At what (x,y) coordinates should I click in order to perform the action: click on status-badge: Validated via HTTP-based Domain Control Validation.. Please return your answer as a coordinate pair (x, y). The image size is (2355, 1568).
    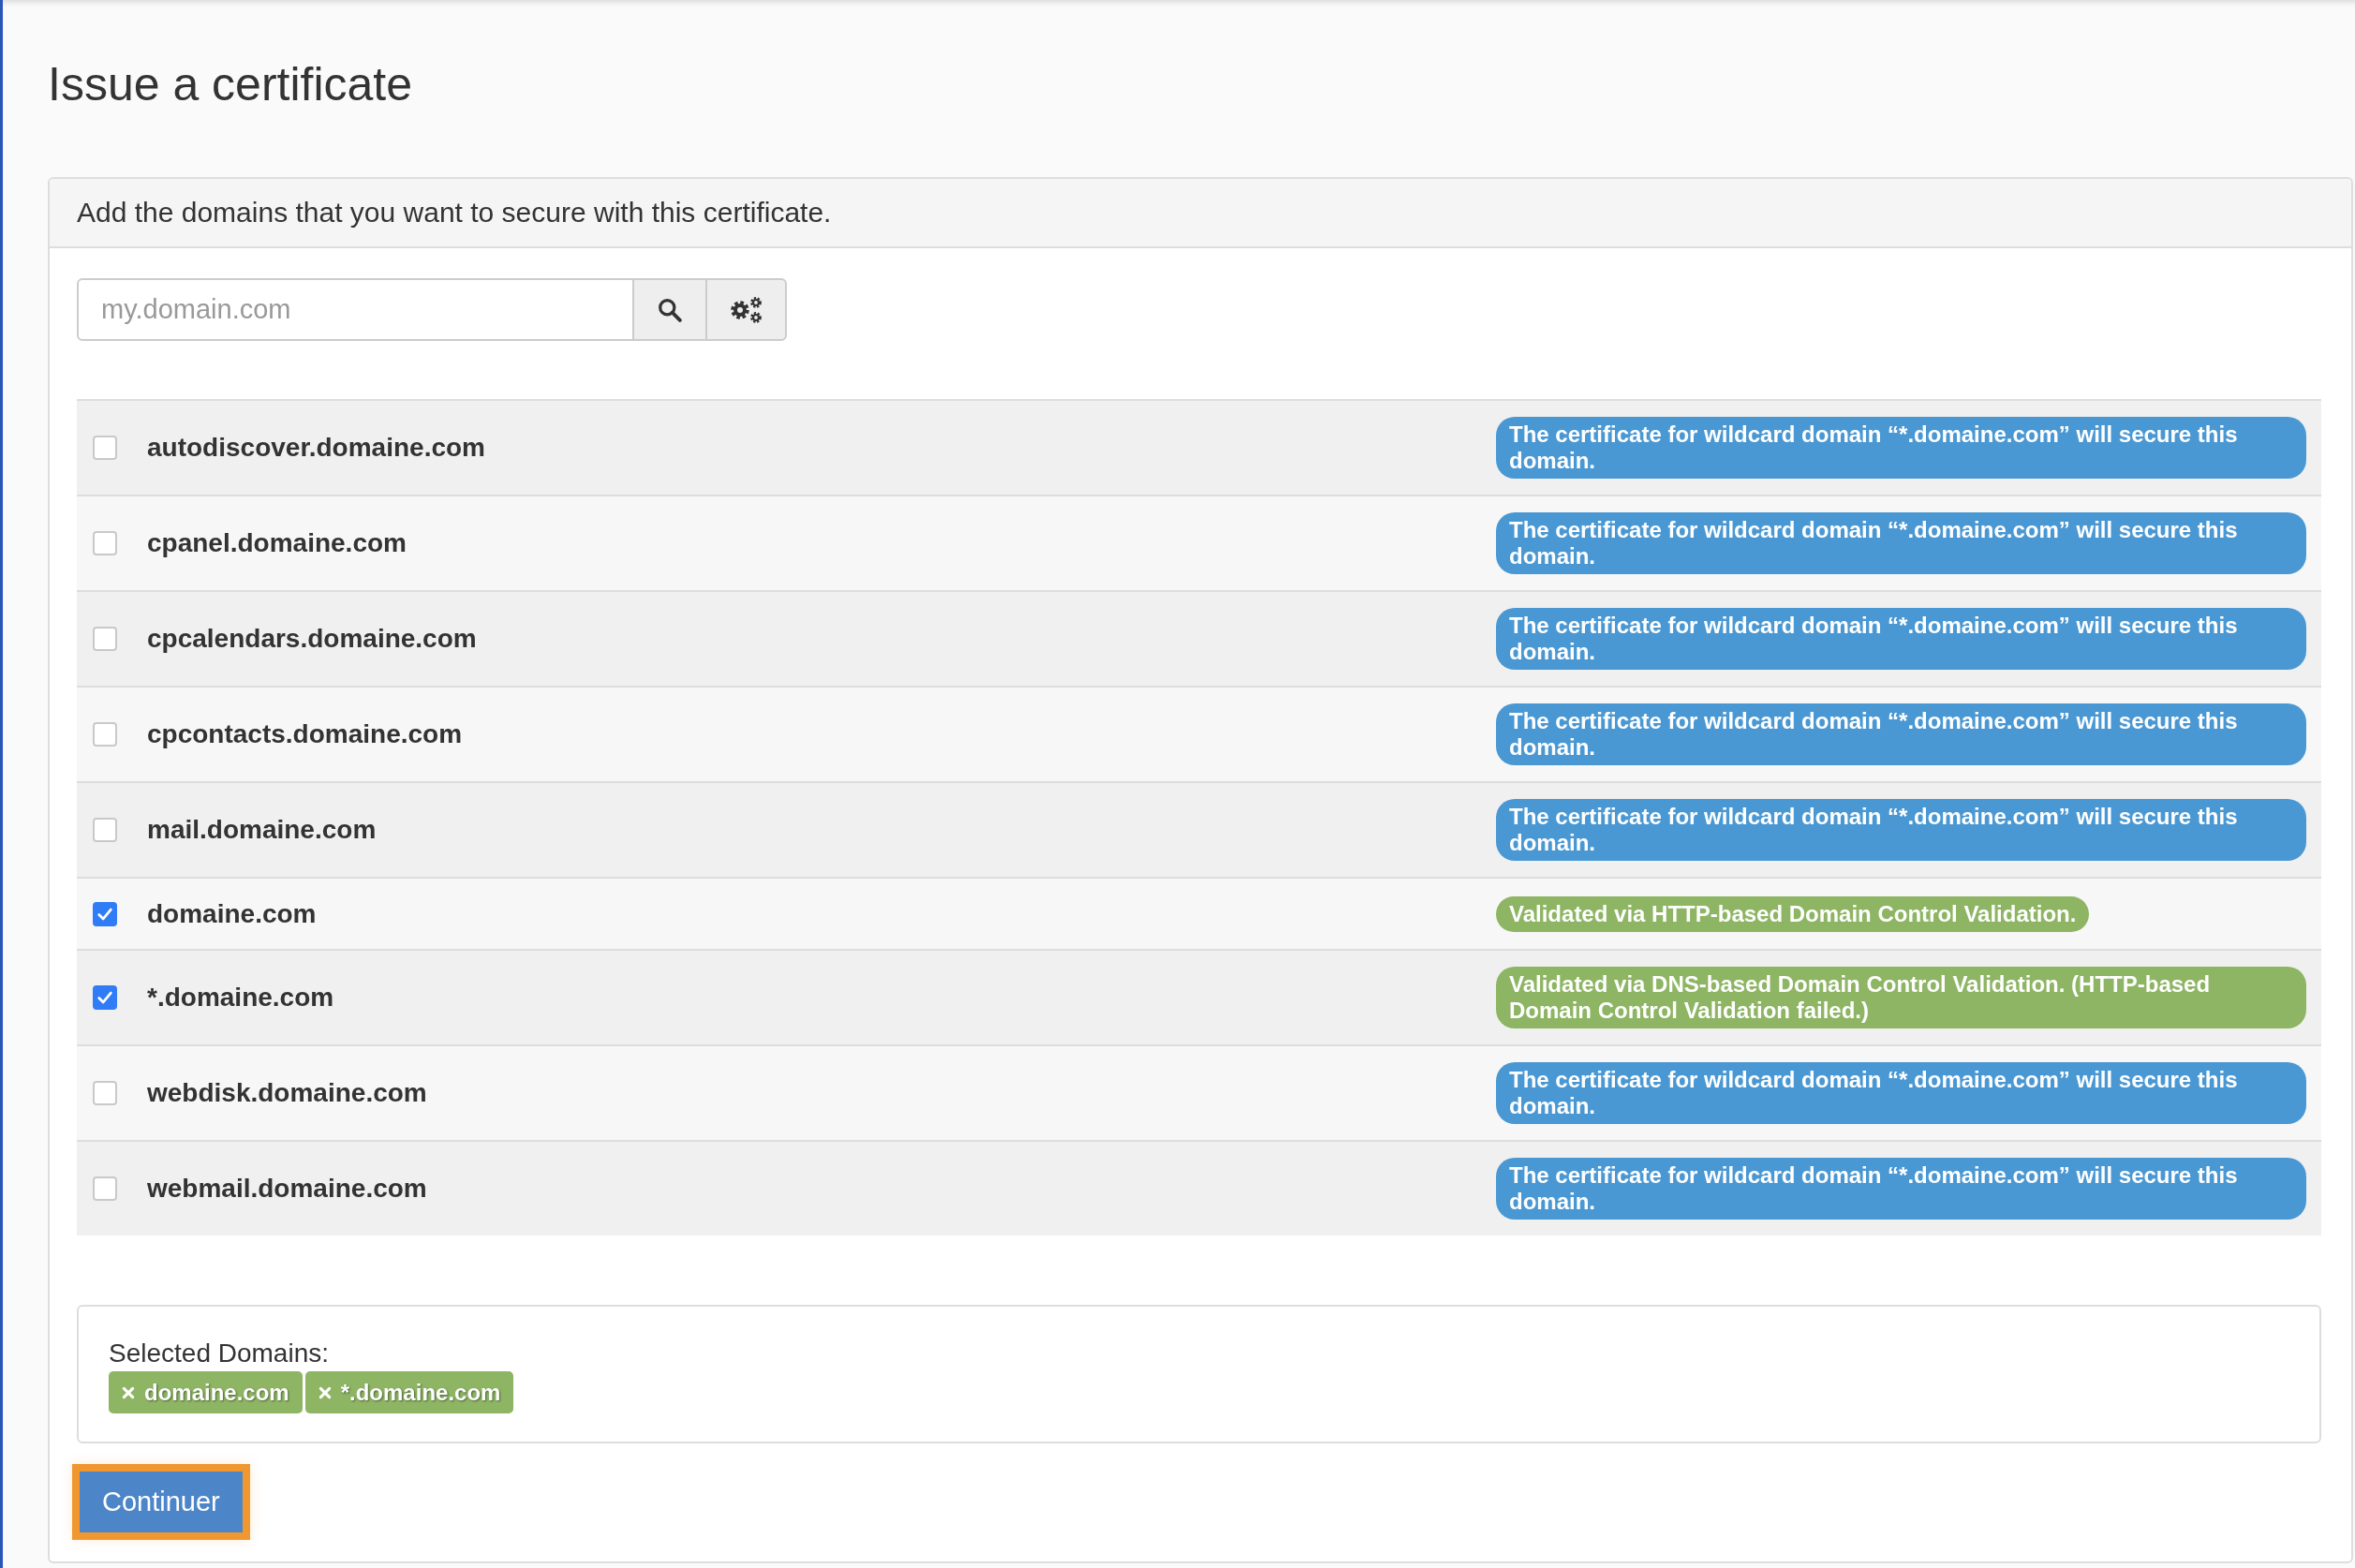
    Looking at the image, I should click on (1793, 913).